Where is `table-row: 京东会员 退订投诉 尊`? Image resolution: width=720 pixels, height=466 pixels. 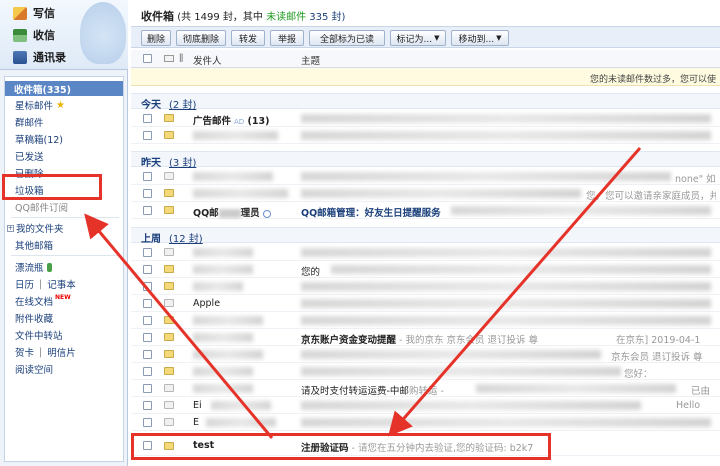 table-row: 京东会员 退订投诉 尊 is located at coordinates (425, 354).